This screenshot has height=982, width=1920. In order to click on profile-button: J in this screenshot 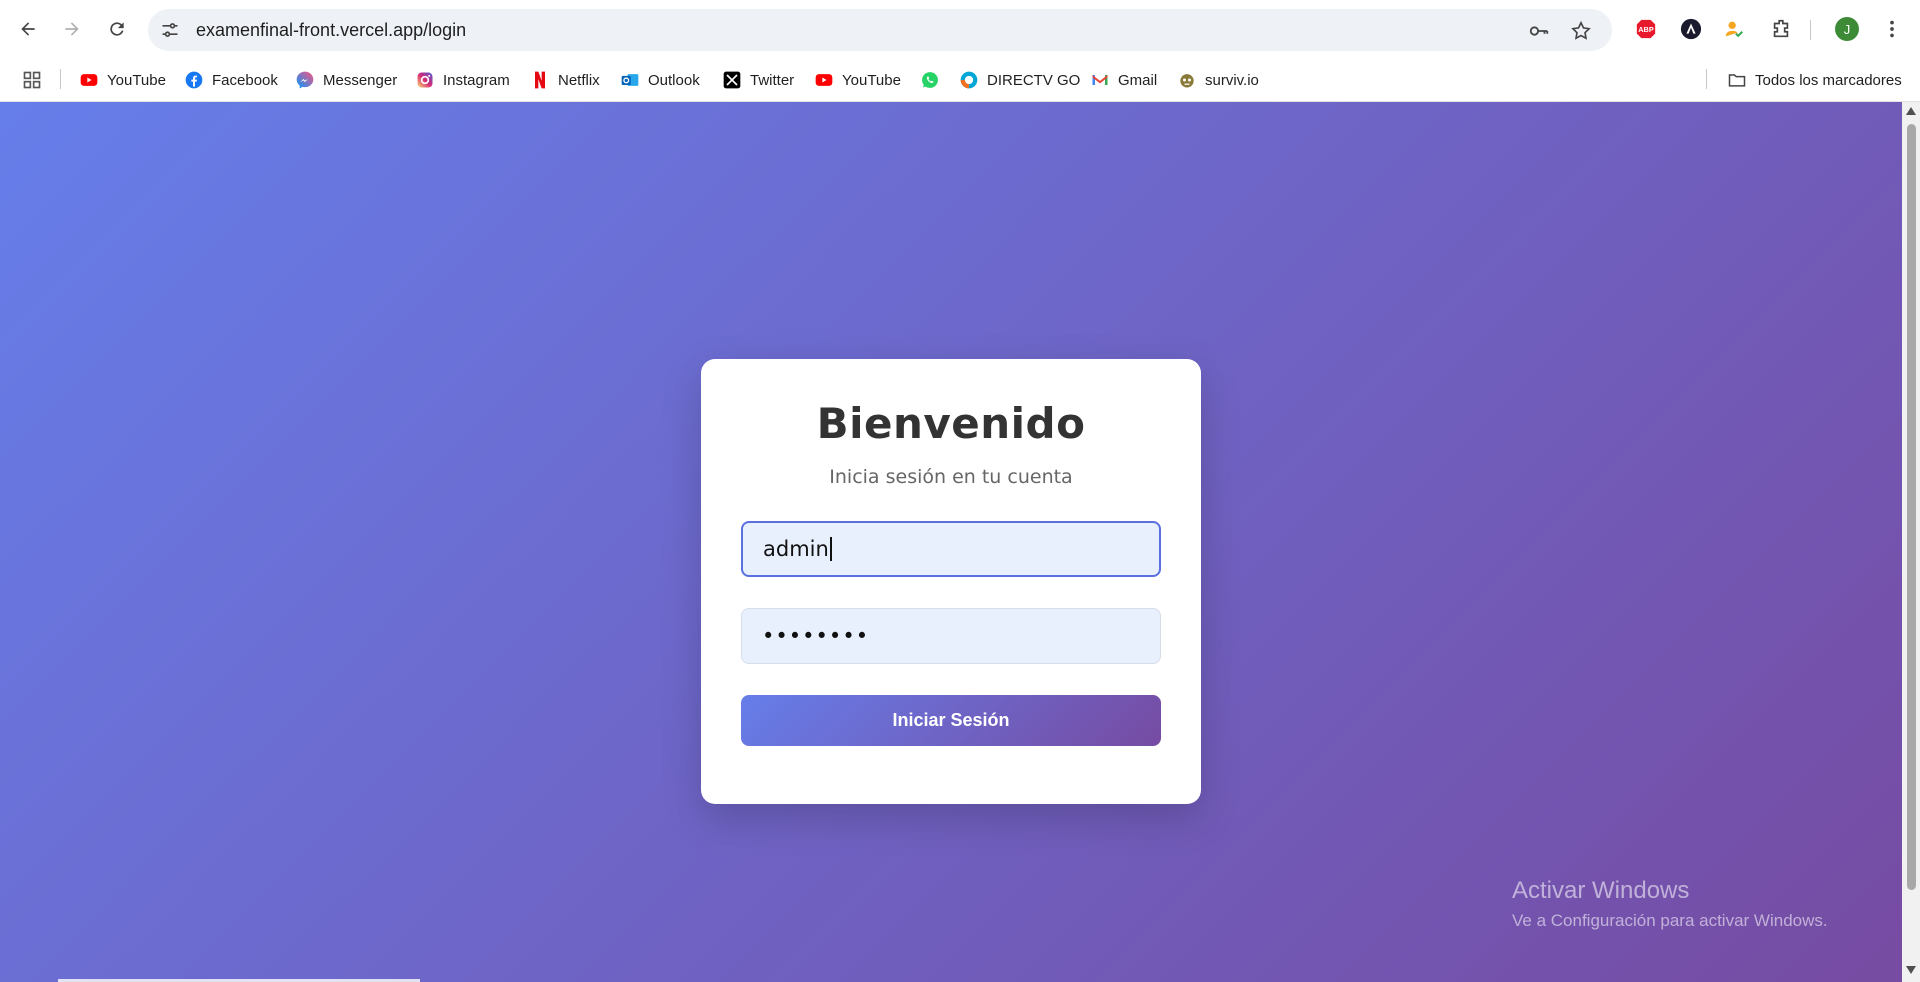, I will do `click(1847, 29)`.